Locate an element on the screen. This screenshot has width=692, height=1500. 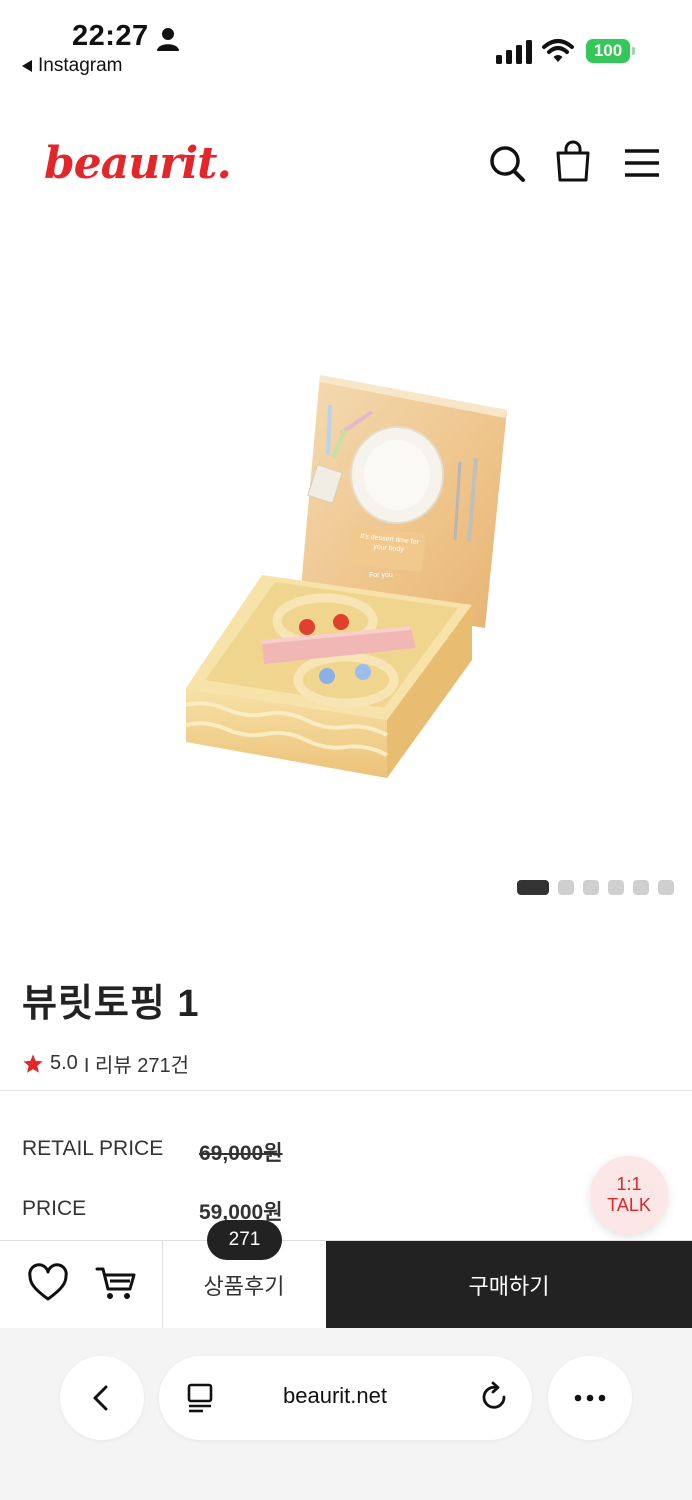
star-icon is located at coordinates (33, 1063).